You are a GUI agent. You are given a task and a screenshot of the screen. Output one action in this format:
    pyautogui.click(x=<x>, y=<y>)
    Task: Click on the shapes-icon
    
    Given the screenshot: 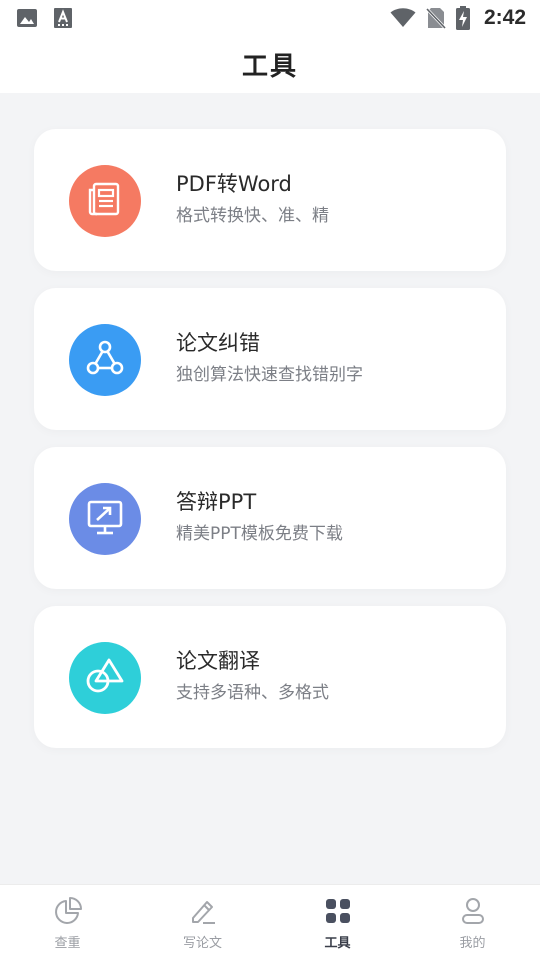 What is the action you would take?
    pyautogui.click(x=105, y=678)
    